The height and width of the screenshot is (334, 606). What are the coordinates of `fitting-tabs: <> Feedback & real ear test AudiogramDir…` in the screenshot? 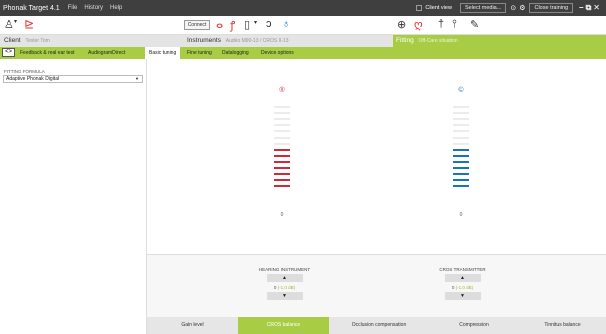 It's located at (303, 53).